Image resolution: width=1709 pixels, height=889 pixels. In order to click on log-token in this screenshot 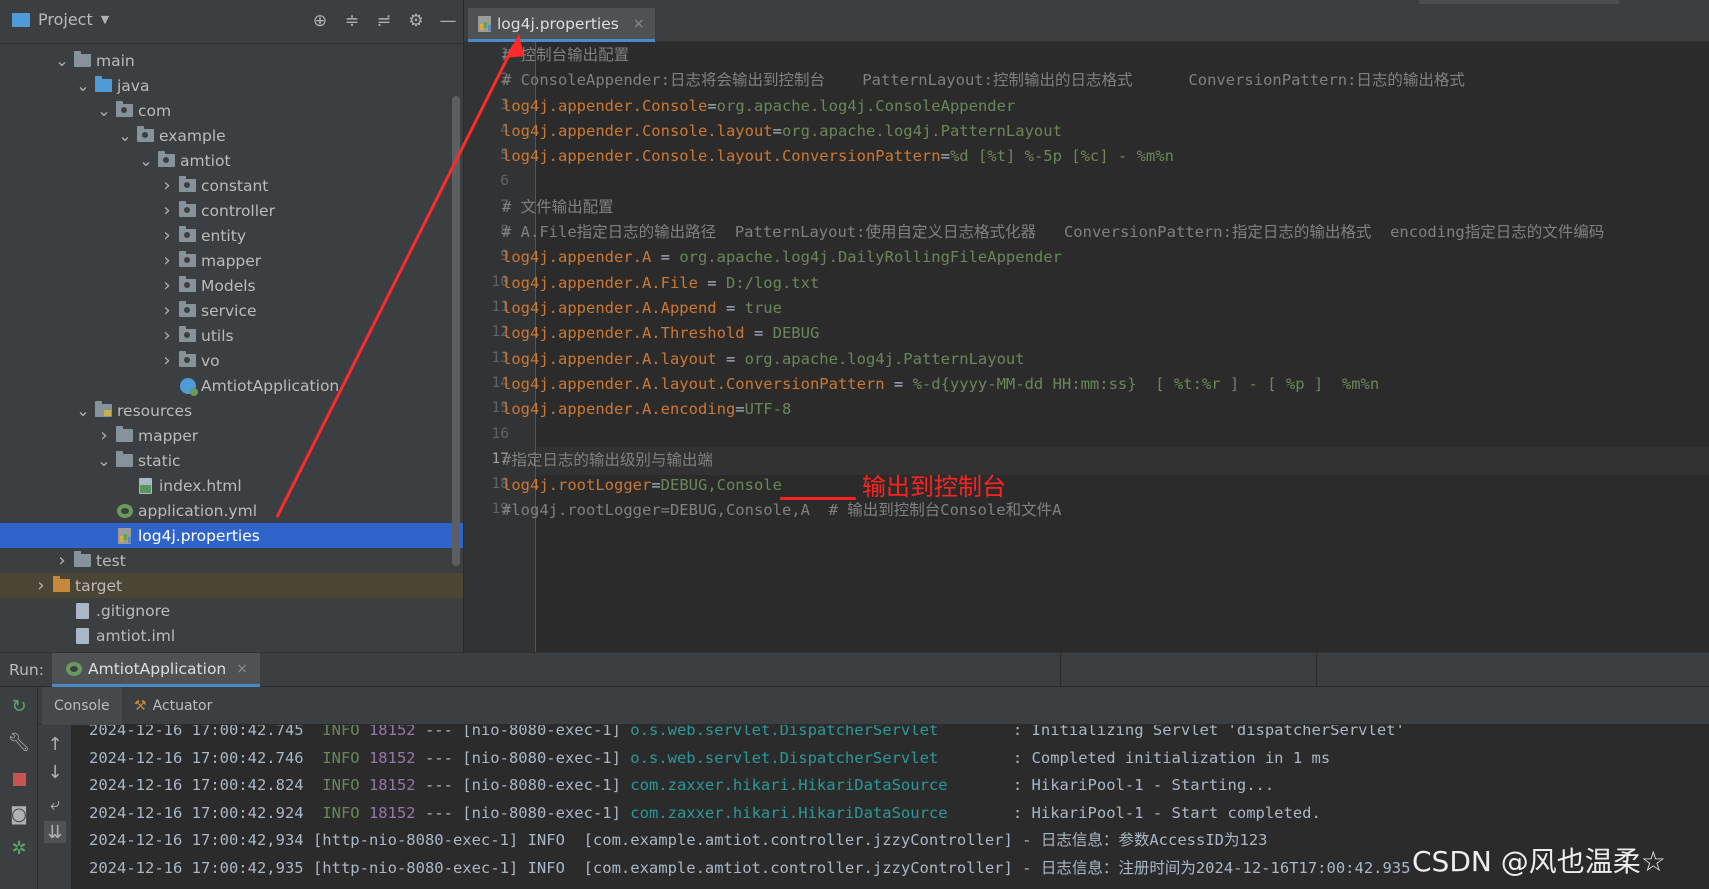, I will do `click(364, 785)`.